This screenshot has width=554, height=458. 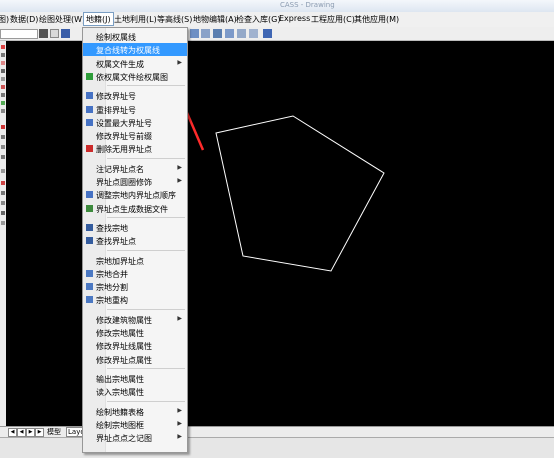 What do you see at coordinates (89, 208) in the screenshot?
I see `file-icon` at bounding box center [89, 208].